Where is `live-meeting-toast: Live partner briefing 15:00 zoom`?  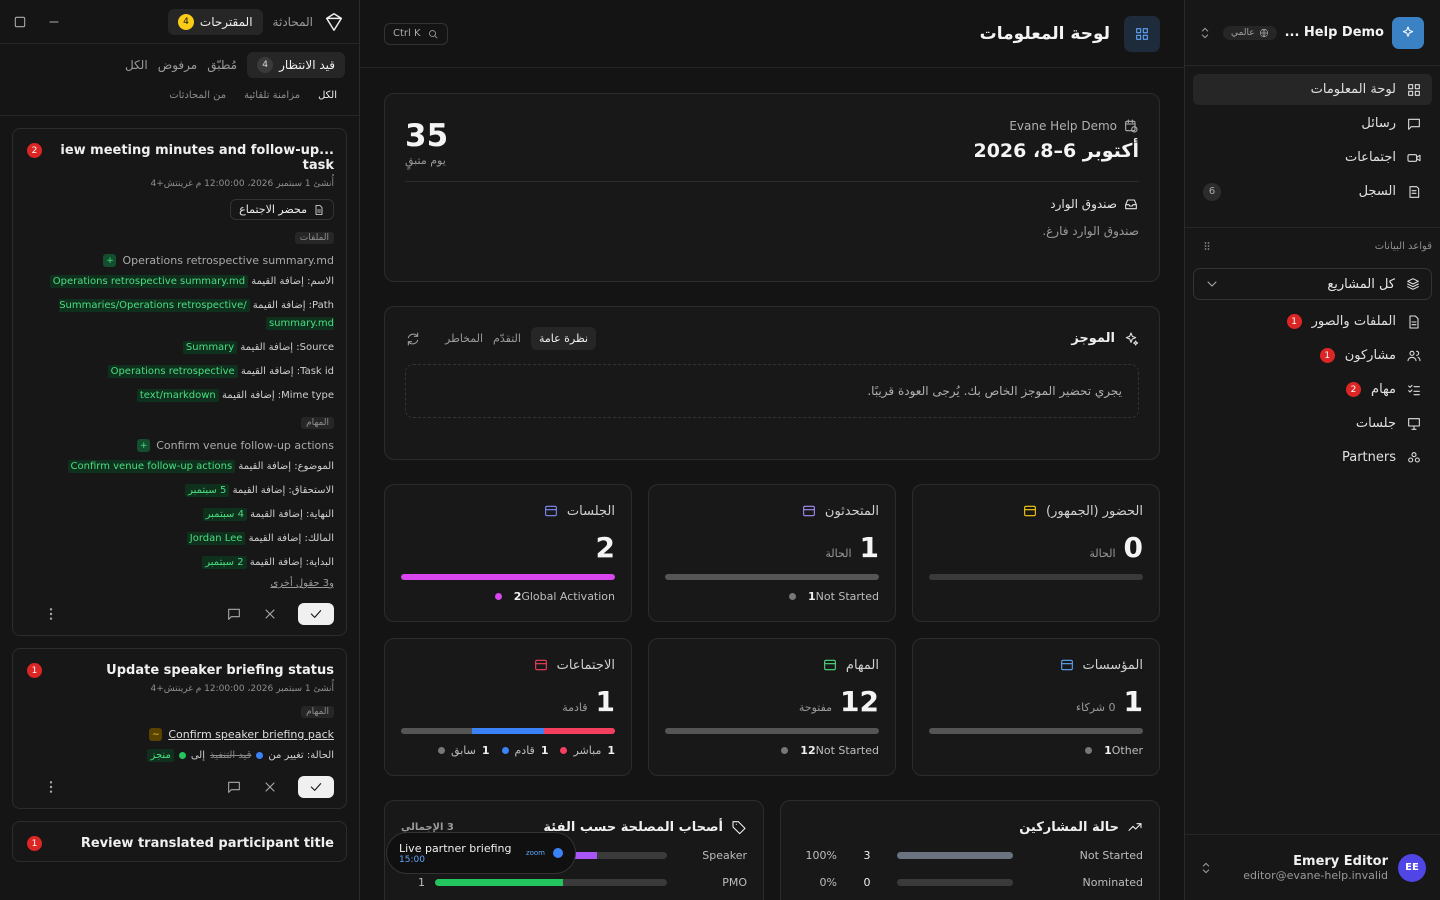 live-meeting-toast: Live partner briefing 15:00 zoom is located at coordinates (481, 853).